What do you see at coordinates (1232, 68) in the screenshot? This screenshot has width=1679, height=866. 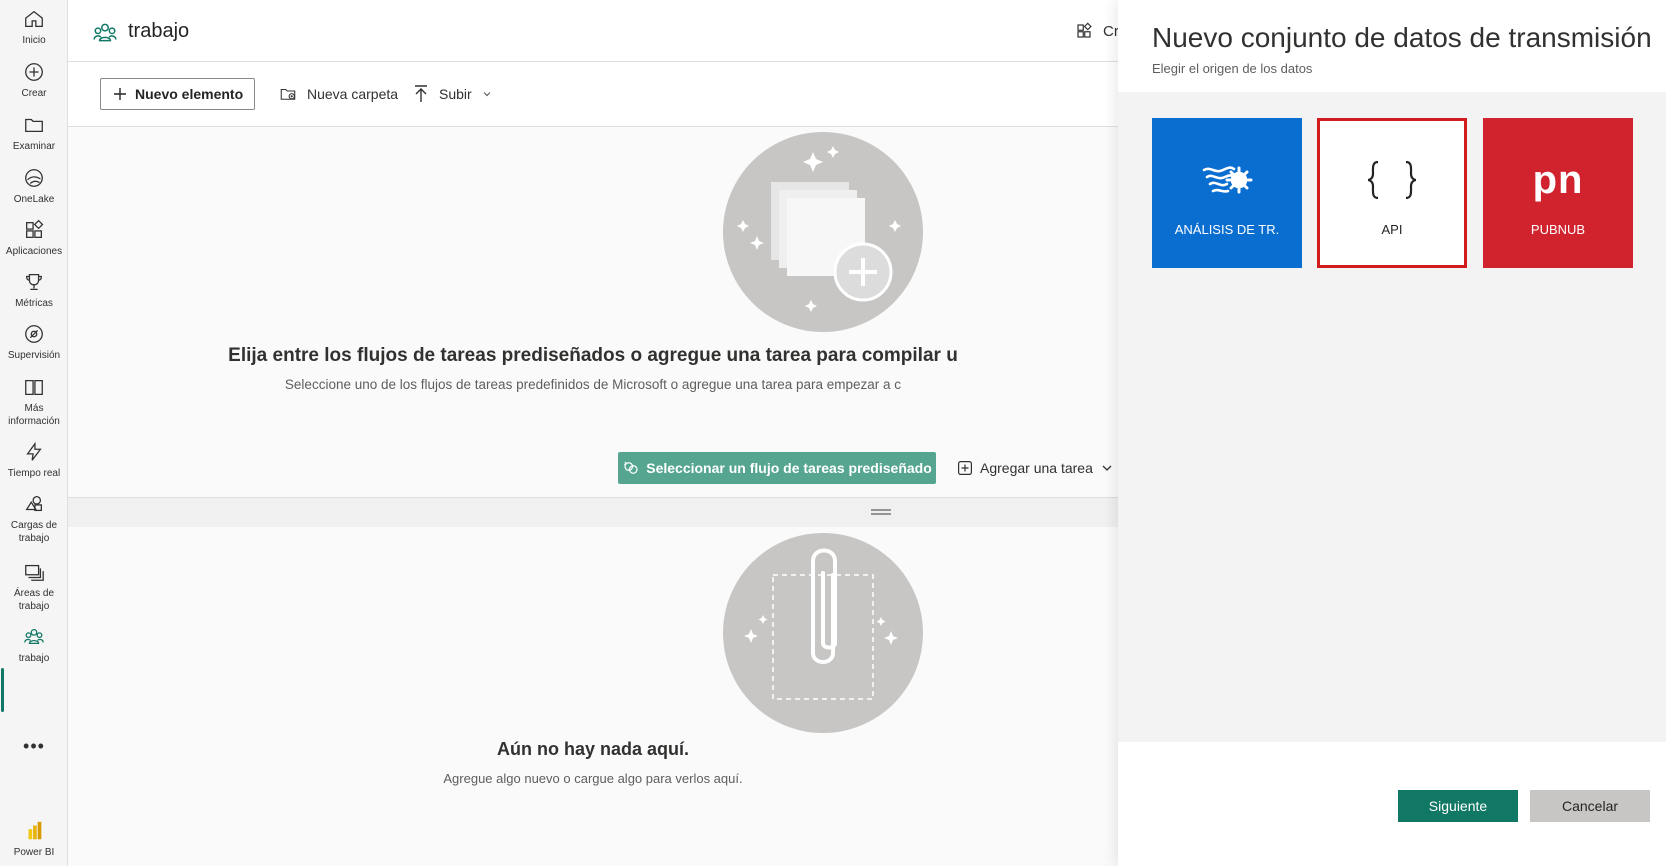 I see `panel-subtitle: Elegir el origen de los datos` at bounding box center [1232, 68].